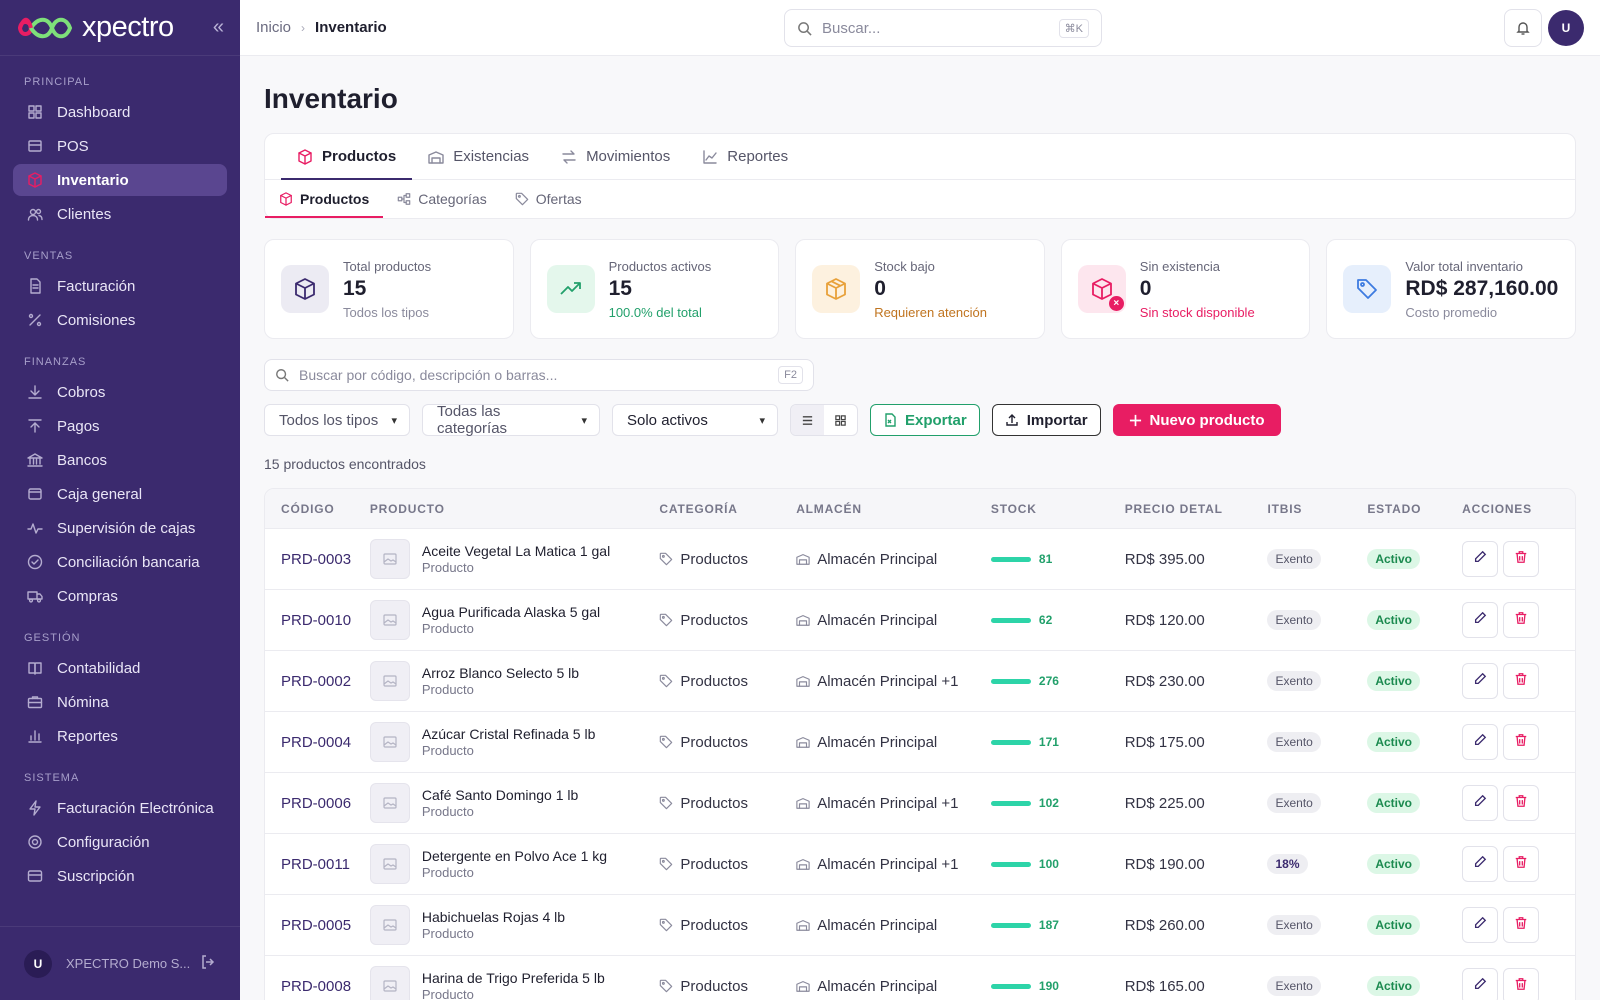 The image size is (1600, 1000). I want to click on column-header: PRECIO DETAL, so click(1196, 509).